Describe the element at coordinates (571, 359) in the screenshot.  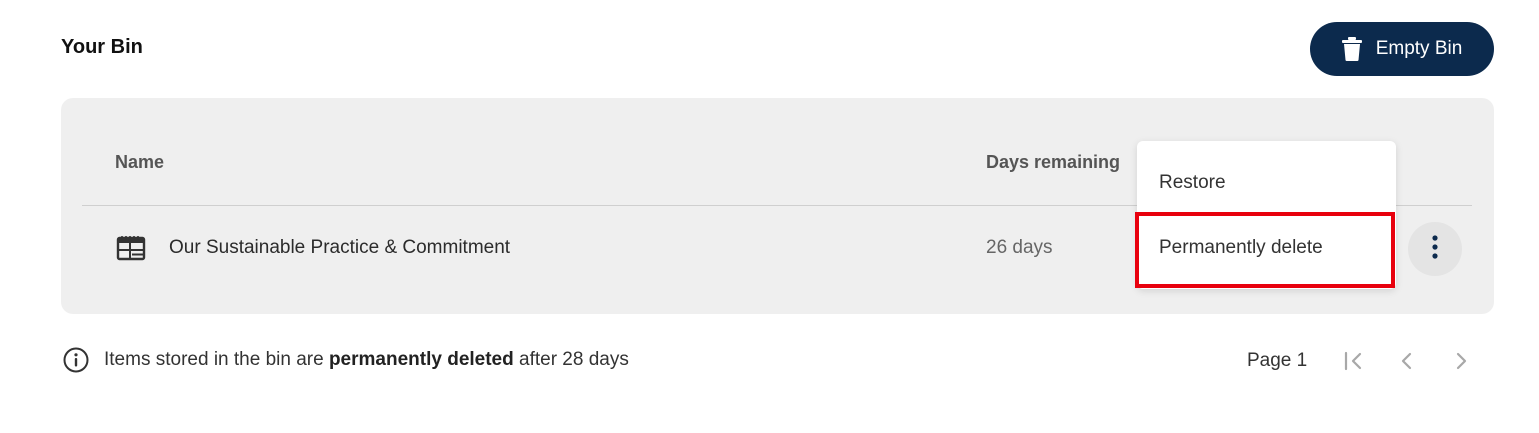
I see `info-suffix: after 28 days` at that location.